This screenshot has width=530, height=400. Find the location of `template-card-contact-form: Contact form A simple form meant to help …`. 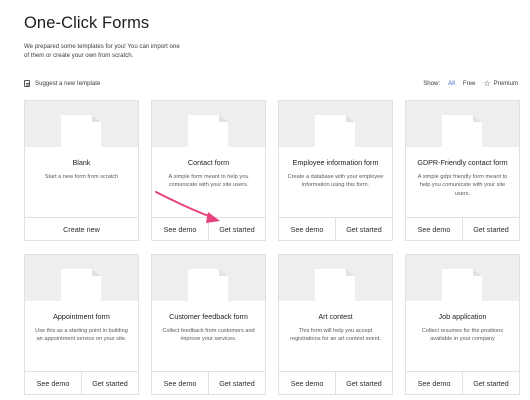

template-card-contact-form: Contact form A simple form meant to help … is located at coordinates (208, 170).